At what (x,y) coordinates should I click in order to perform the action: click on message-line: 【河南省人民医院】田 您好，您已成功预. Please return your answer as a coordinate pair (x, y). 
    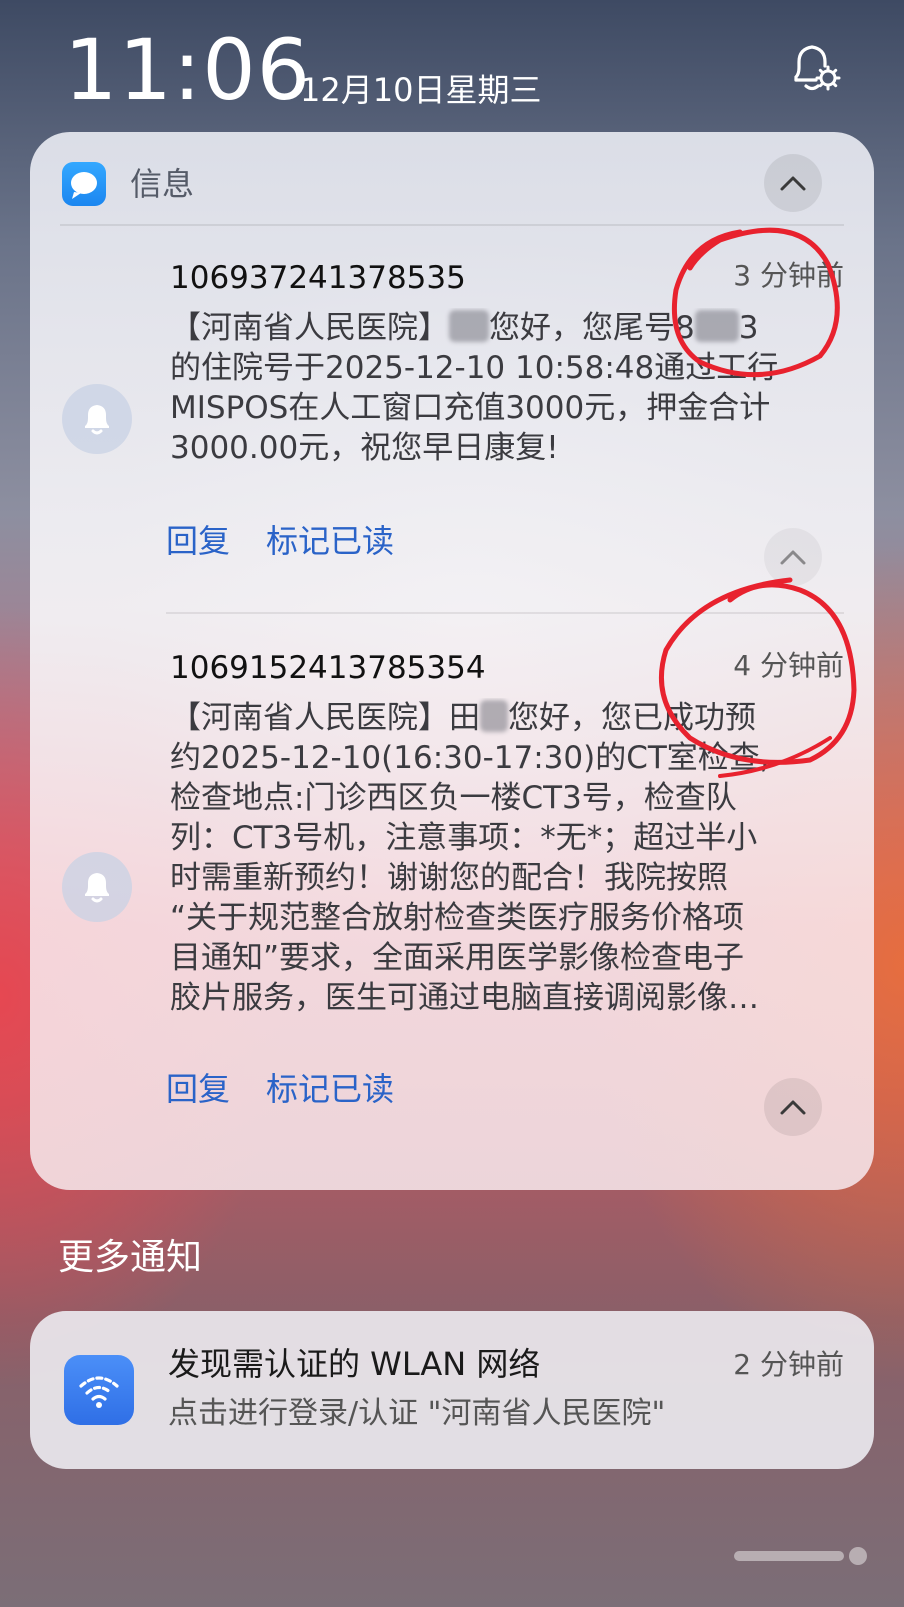
    Looking at the image, I should click on (463, 718).